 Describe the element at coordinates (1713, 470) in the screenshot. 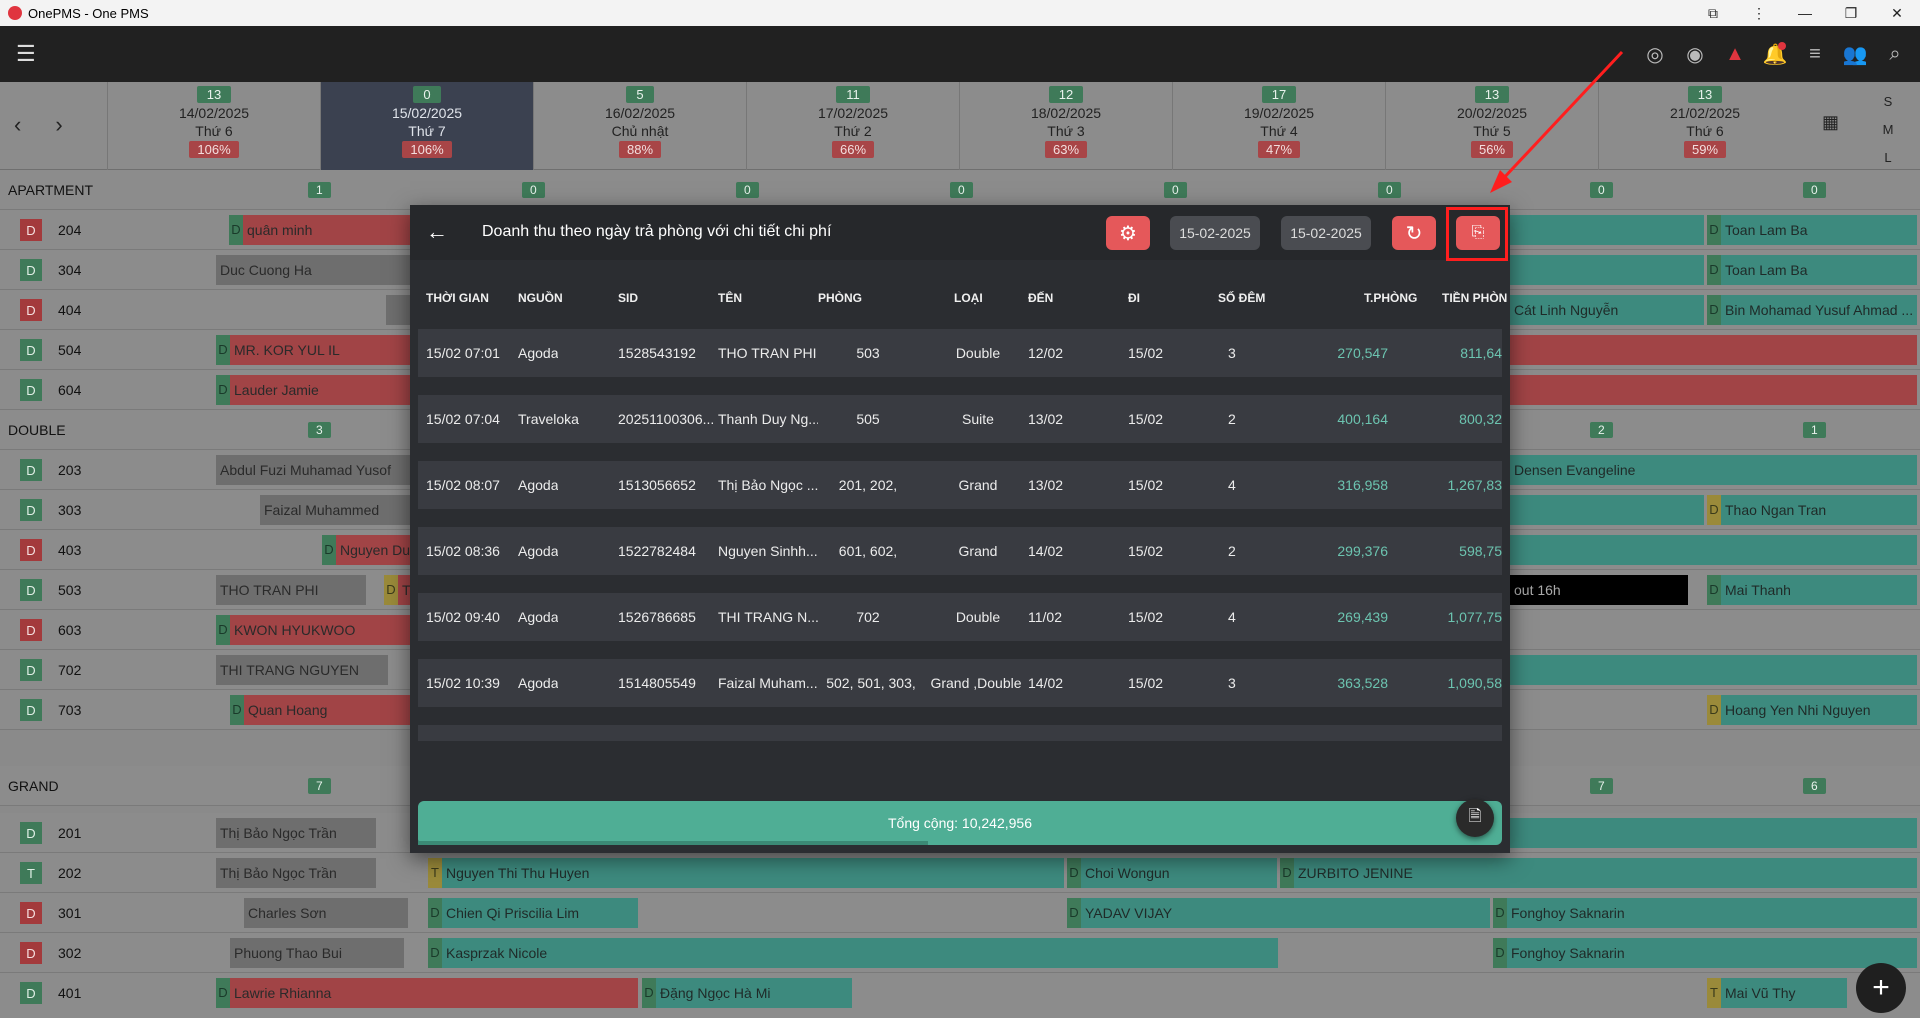

I see `booking-bar: Densen Evangeline` at that location.